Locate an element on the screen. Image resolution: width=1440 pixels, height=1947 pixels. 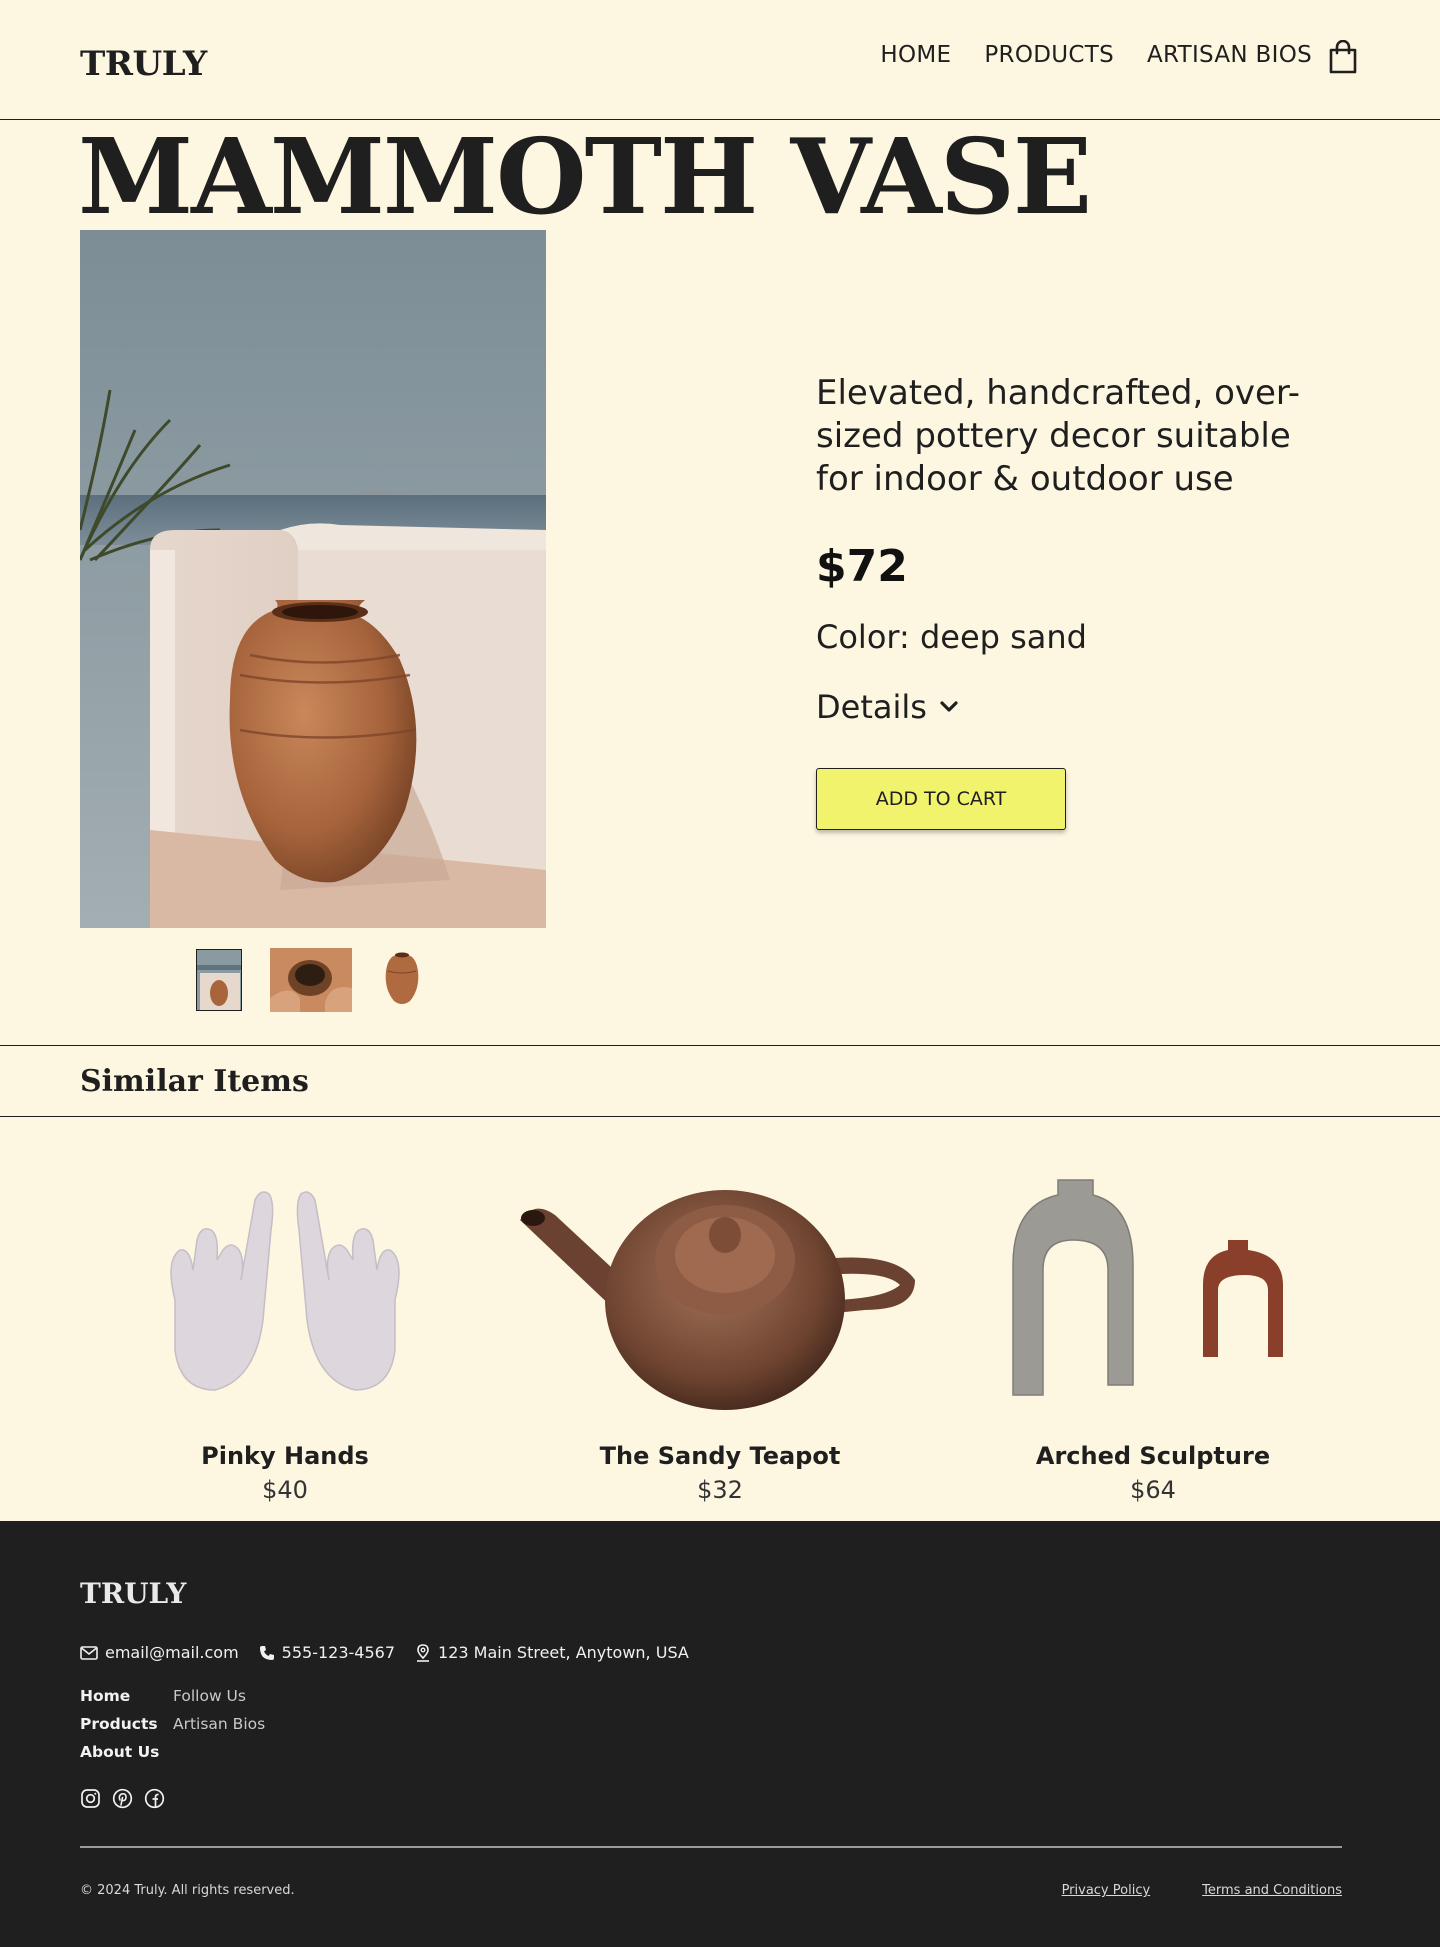
pinky-hands-image is located at coordinates (285, 1290).